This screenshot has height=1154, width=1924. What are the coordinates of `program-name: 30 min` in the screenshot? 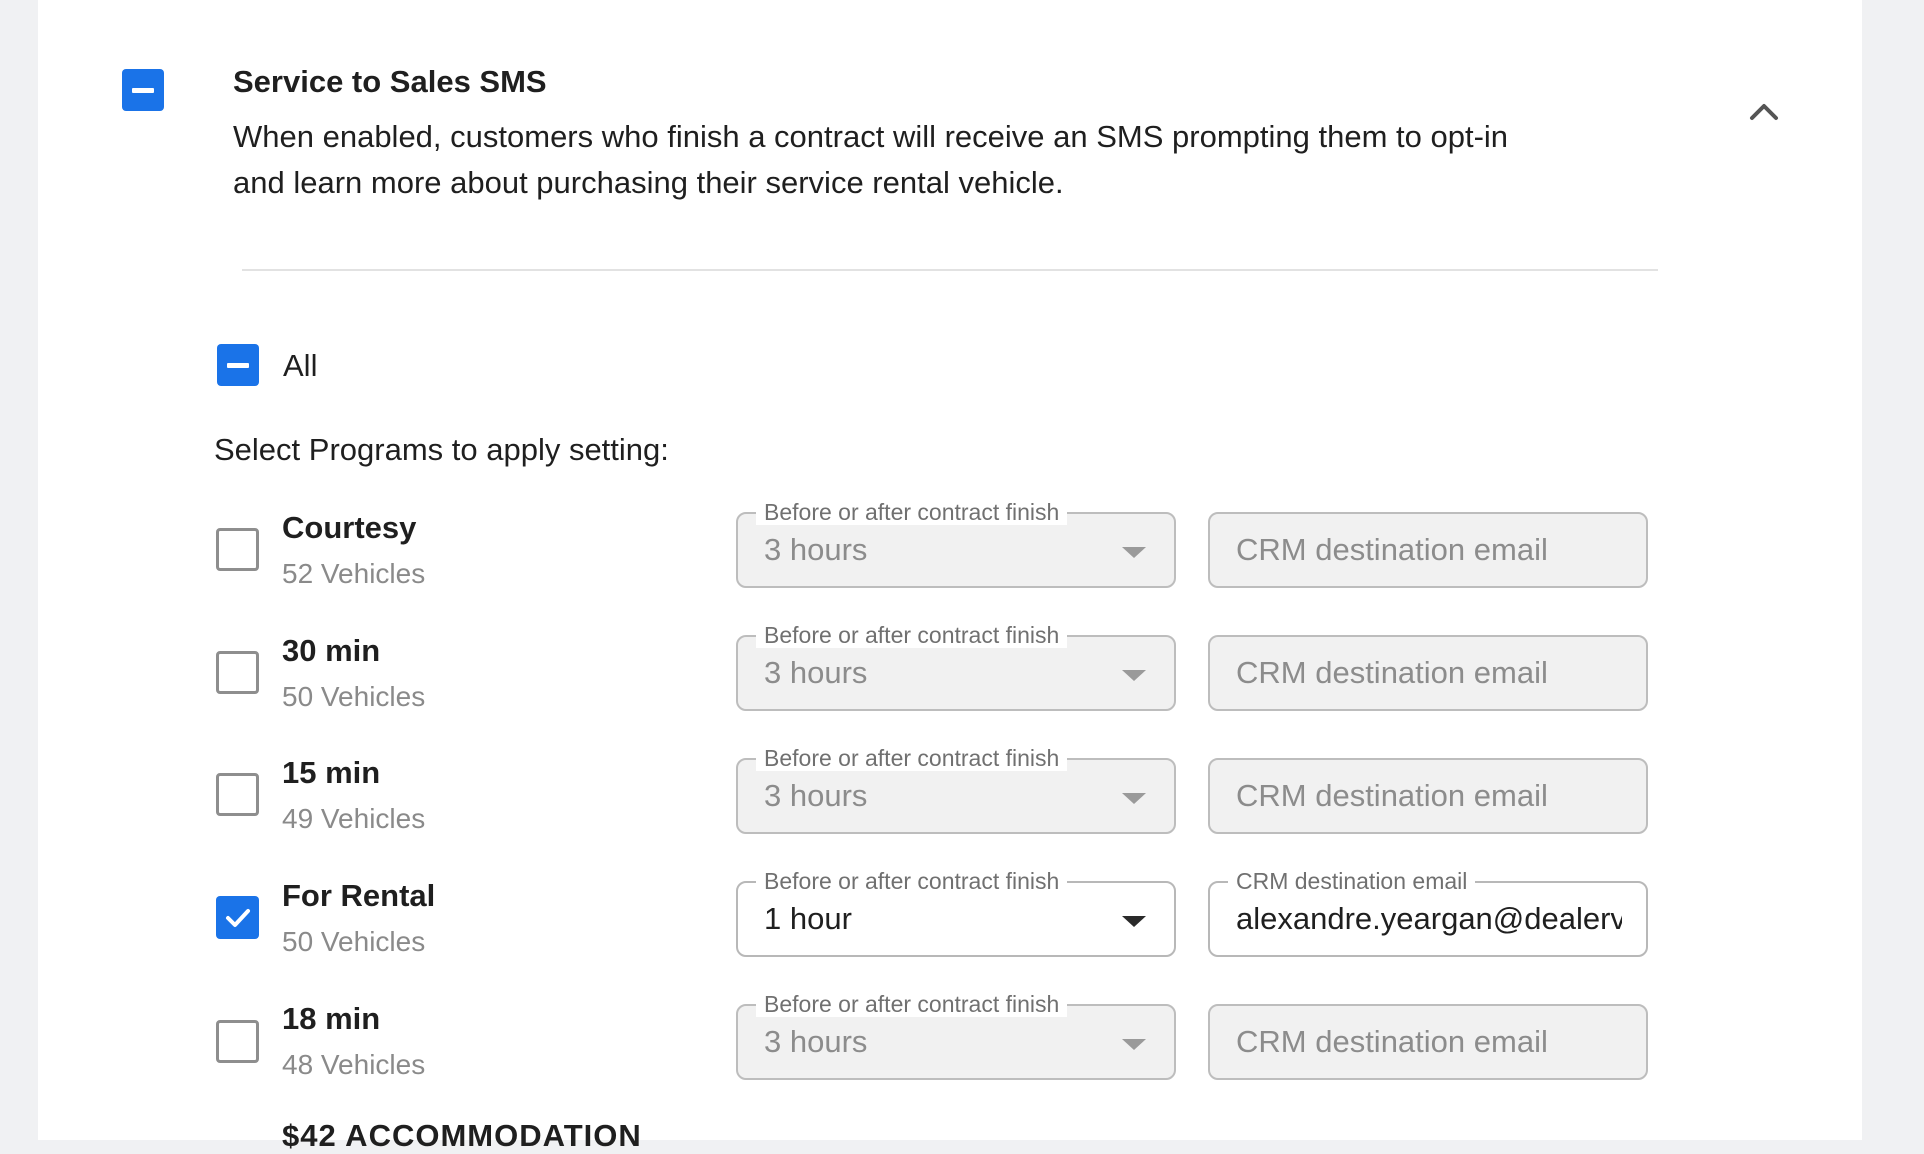 It's located at (331, 650).